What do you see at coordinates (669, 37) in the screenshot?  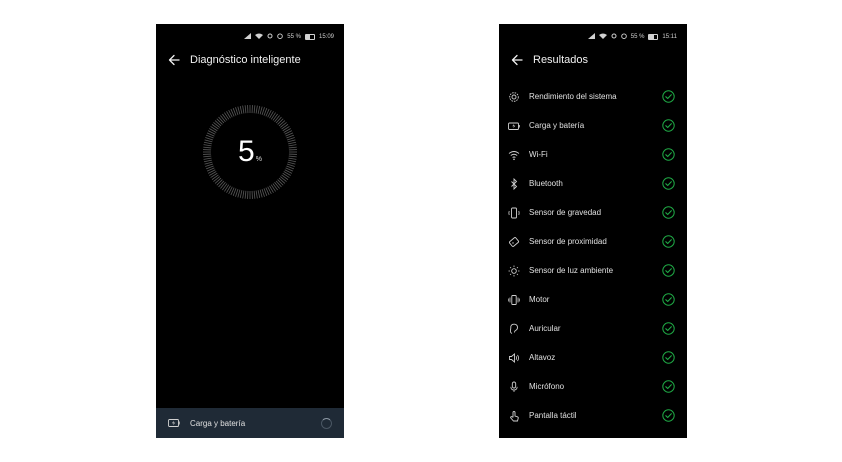 I see `clock: 15:11` at bounding box center [669, 37].